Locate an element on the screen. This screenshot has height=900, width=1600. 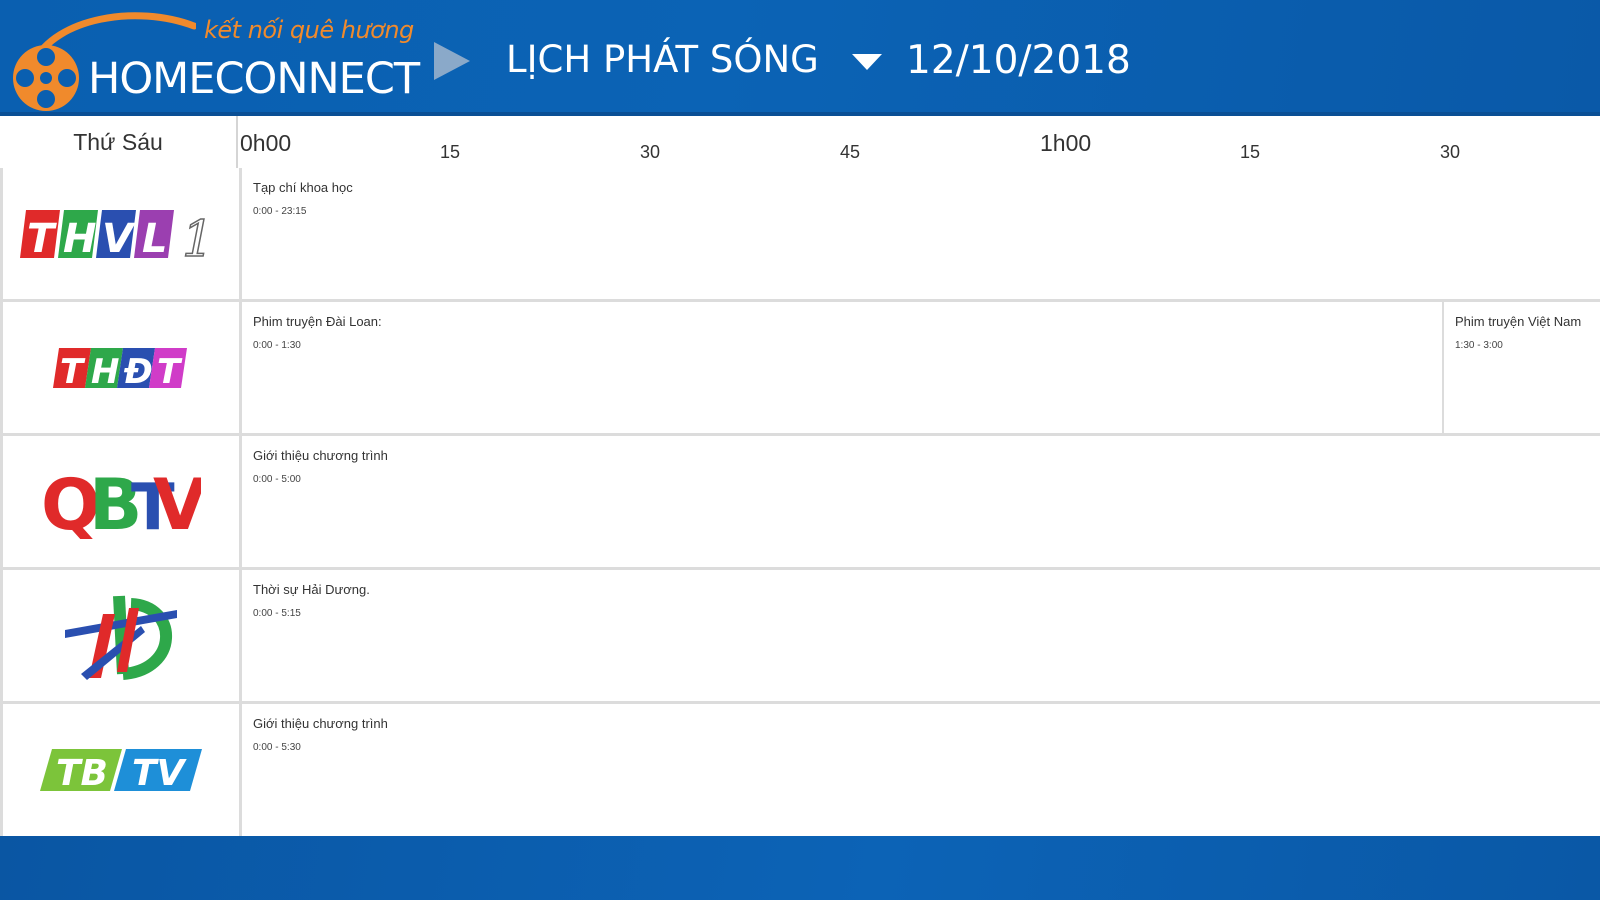
thdt-logo-icon: T H Đ T is located at coordinates (120, 369).